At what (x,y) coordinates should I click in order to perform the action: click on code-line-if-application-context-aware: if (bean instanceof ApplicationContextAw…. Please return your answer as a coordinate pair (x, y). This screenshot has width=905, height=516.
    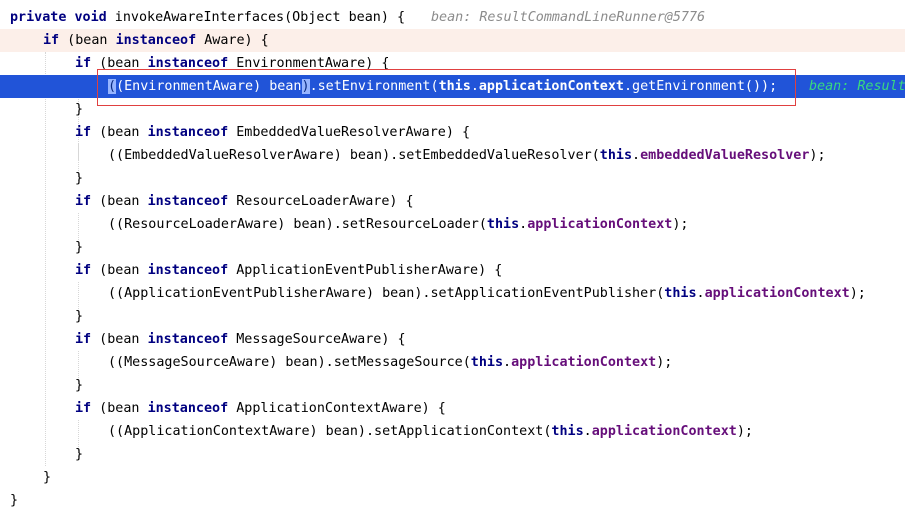
    Looking at the image, I should click on (452, 408).